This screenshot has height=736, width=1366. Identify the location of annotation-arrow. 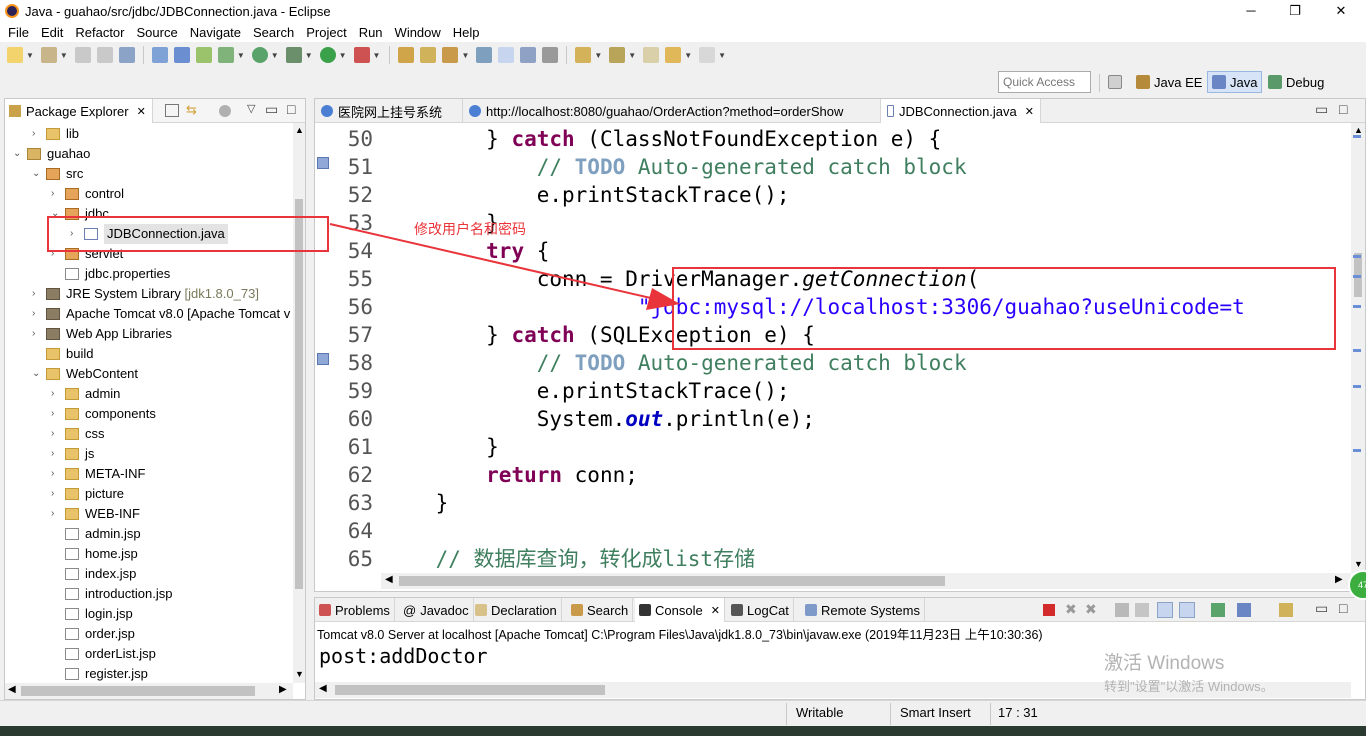
(504, 266).